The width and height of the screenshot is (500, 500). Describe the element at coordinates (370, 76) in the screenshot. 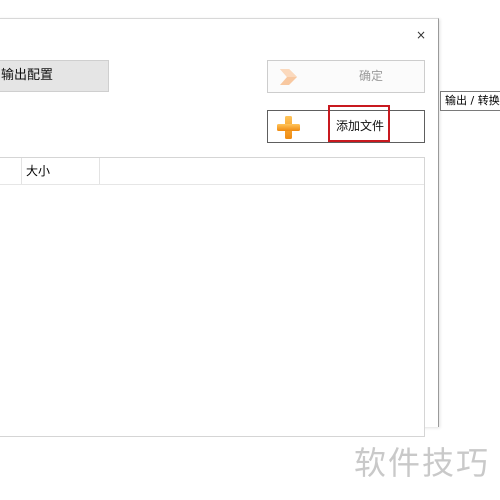

I see `confirm-label: 确定` at that location.